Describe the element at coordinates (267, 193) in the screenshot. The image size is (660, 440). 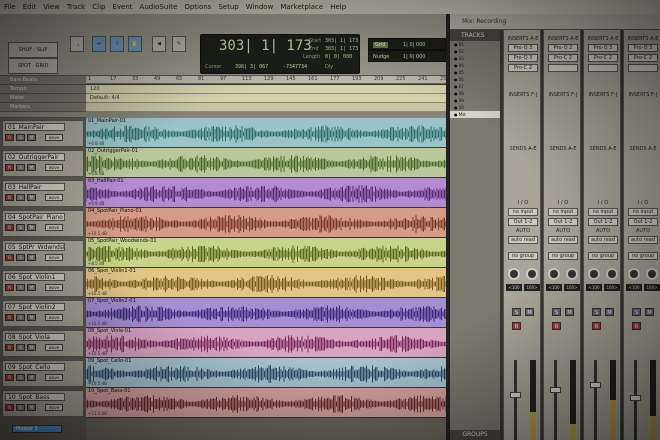
I see `audio-clip: 03_HallPair-01 +6.9 dB` at that location.